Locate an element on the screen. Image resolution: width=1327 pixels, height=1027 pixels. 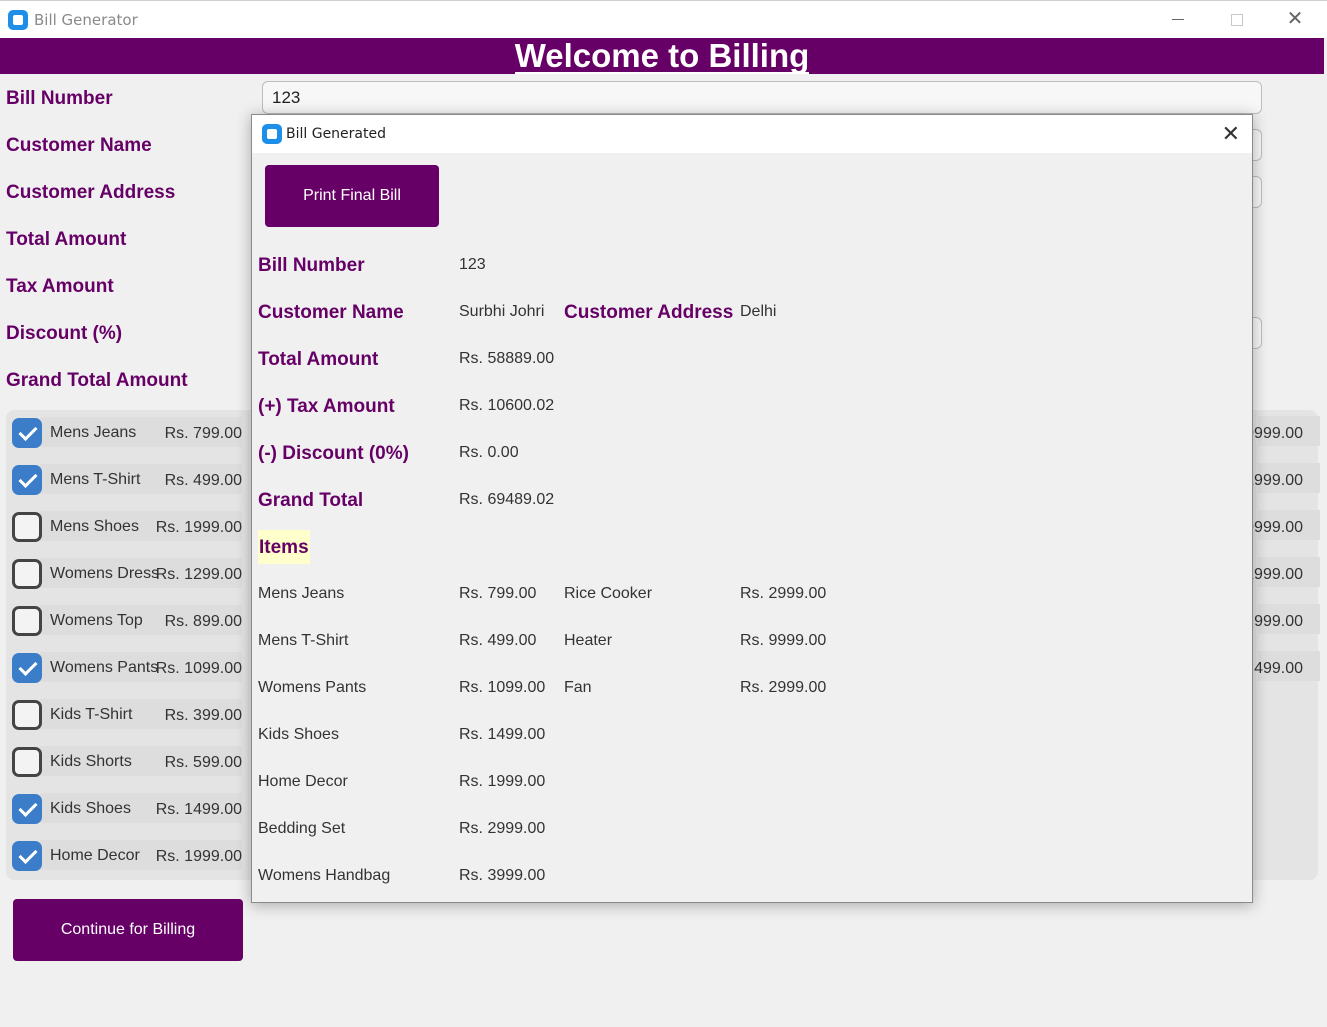
product-name: Kids T-Shirt is located at coordinates (91, 714).